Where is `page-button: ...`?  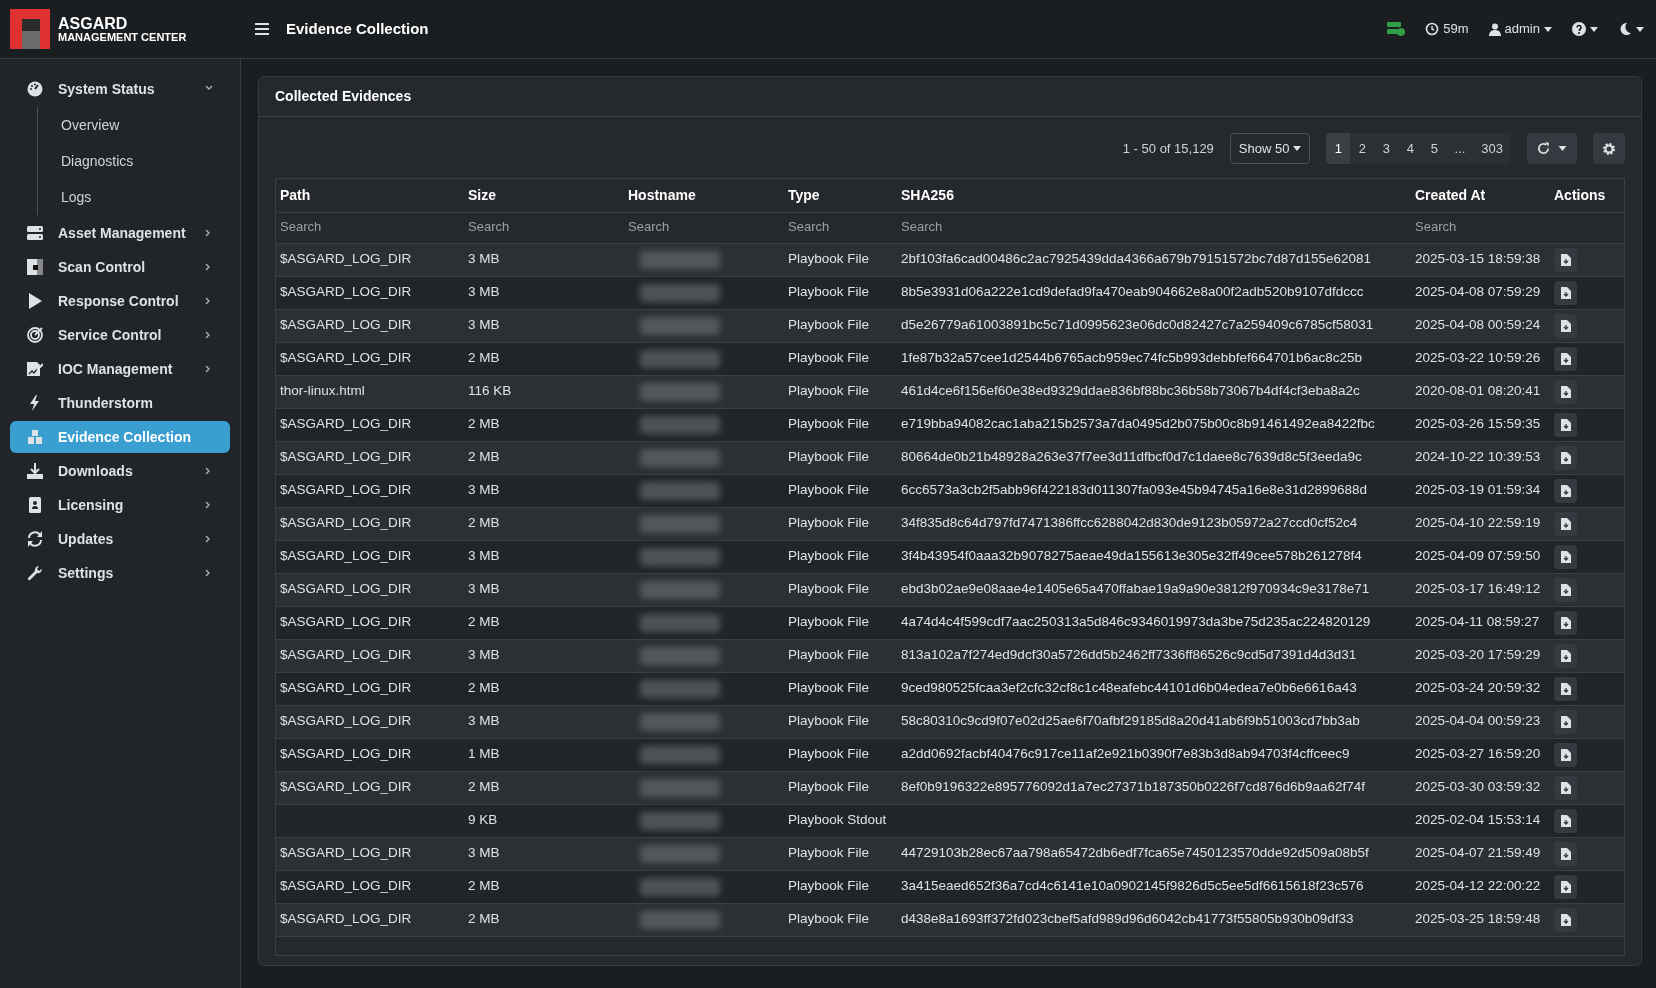
page-button: ... is located at coordinates (1460, 148).